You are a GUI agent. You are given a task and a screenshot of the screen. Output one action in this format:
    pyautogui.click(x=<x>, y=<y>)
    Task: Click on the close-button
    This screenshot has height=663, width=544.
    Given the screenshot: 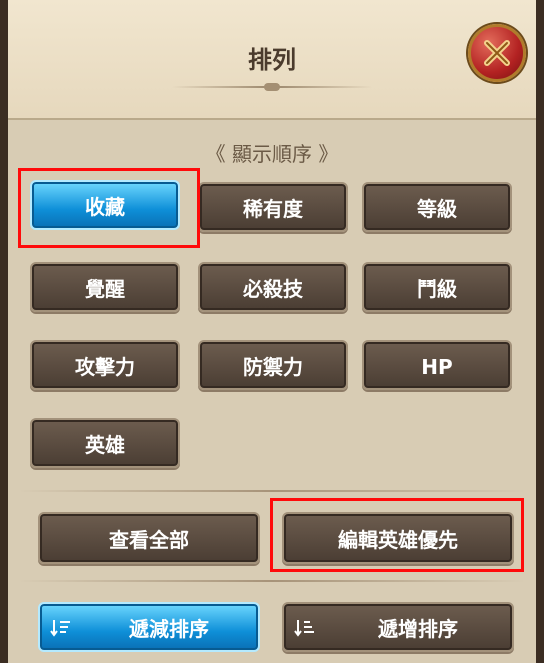 What is the action you would take?
    pyautogui.click(x=497, y=53)
    